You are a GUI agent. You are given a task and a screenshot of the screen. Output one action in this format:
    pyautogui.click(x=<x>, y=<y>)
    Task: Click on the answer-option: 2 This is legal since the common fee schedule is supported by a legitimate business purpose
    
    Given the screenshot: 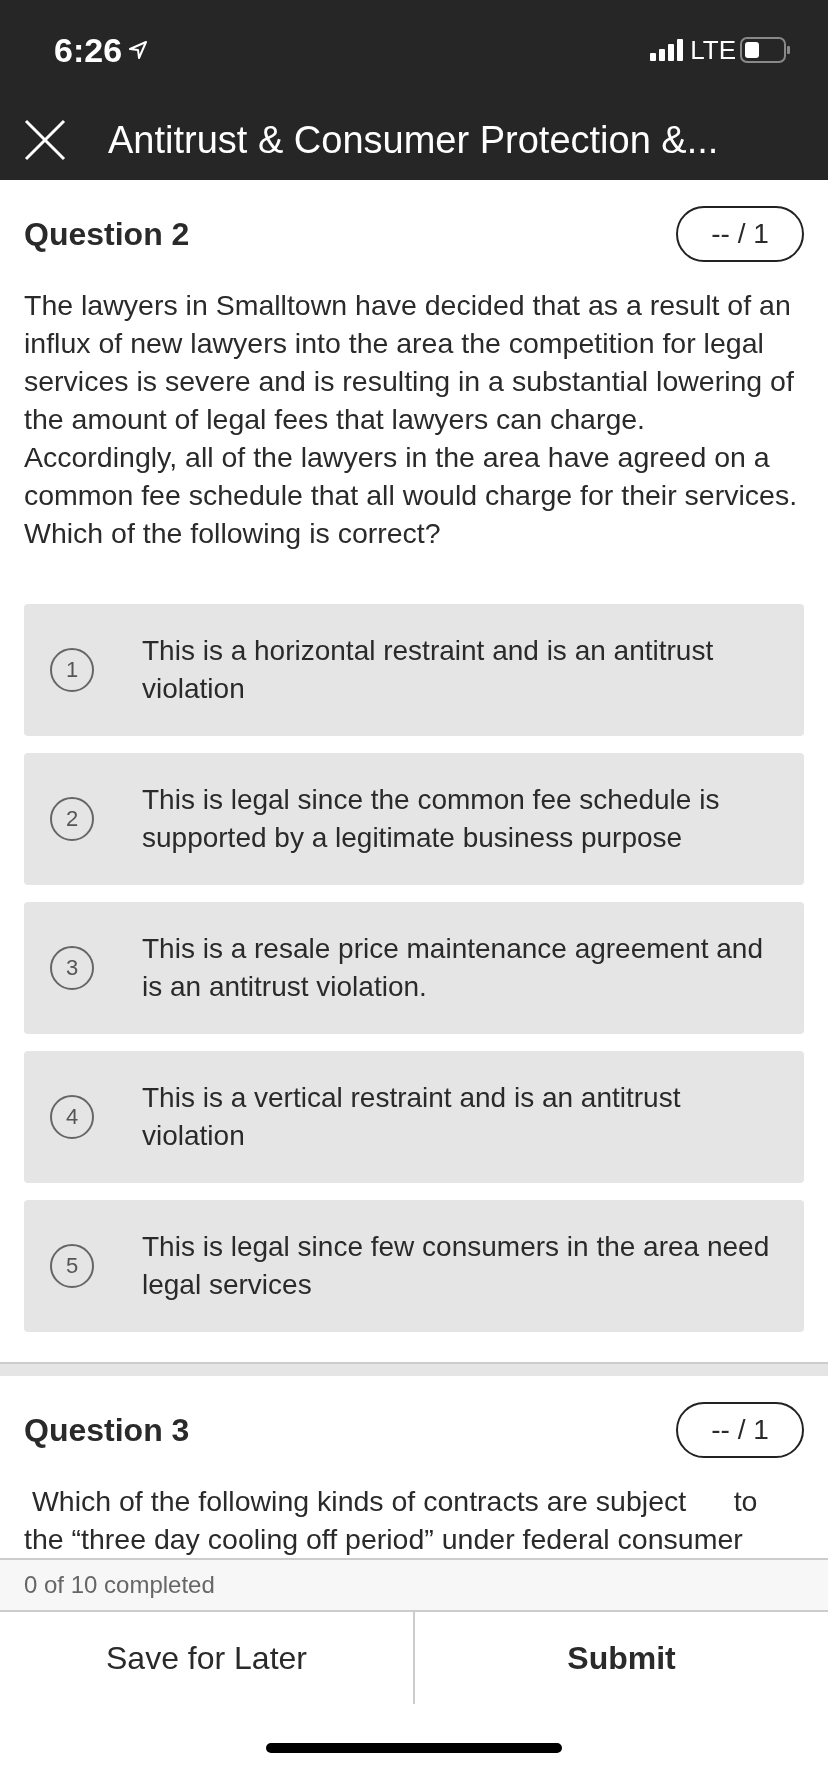 What is the action you would take?
    pyautogui.click(x=414, y=819)
    